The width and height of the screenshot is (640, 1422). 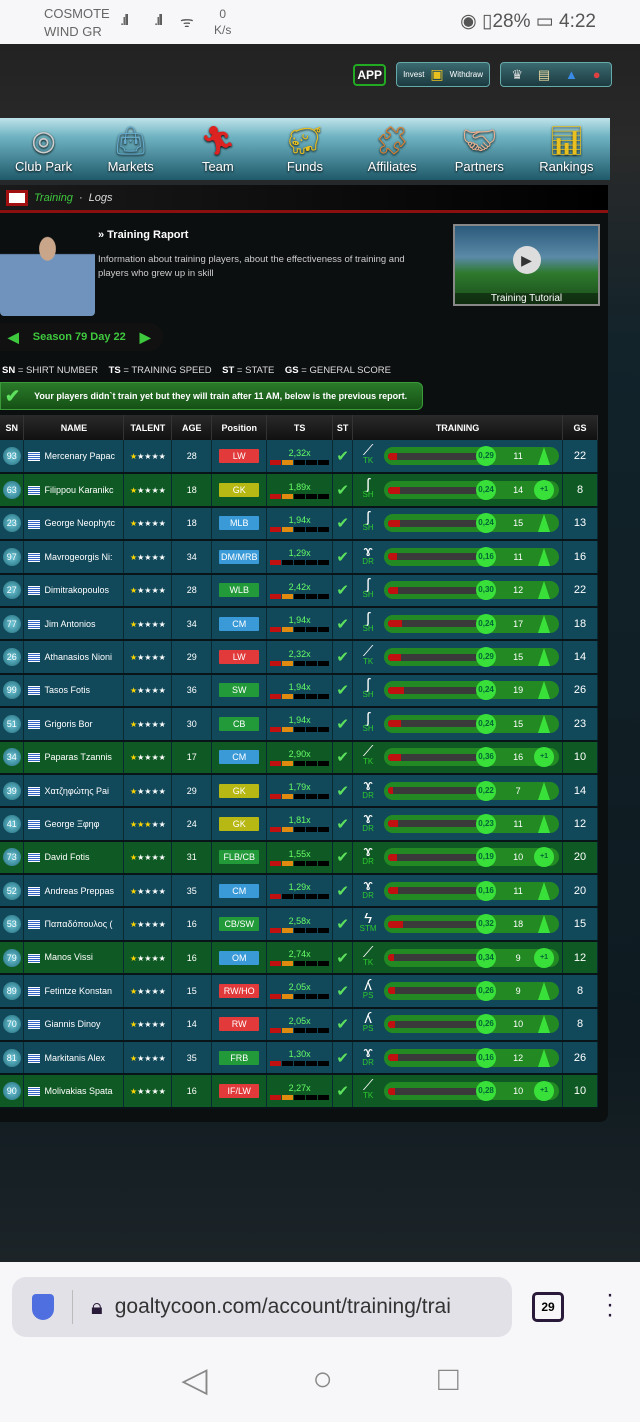 I want to click on column-header-name: NAME, so click(x=74, y=427).